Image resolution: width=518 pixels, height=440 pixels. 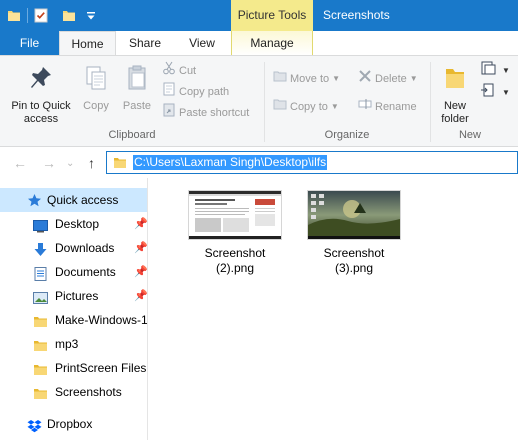 I want to click on move-to-icon, so click(x=280, y=79).